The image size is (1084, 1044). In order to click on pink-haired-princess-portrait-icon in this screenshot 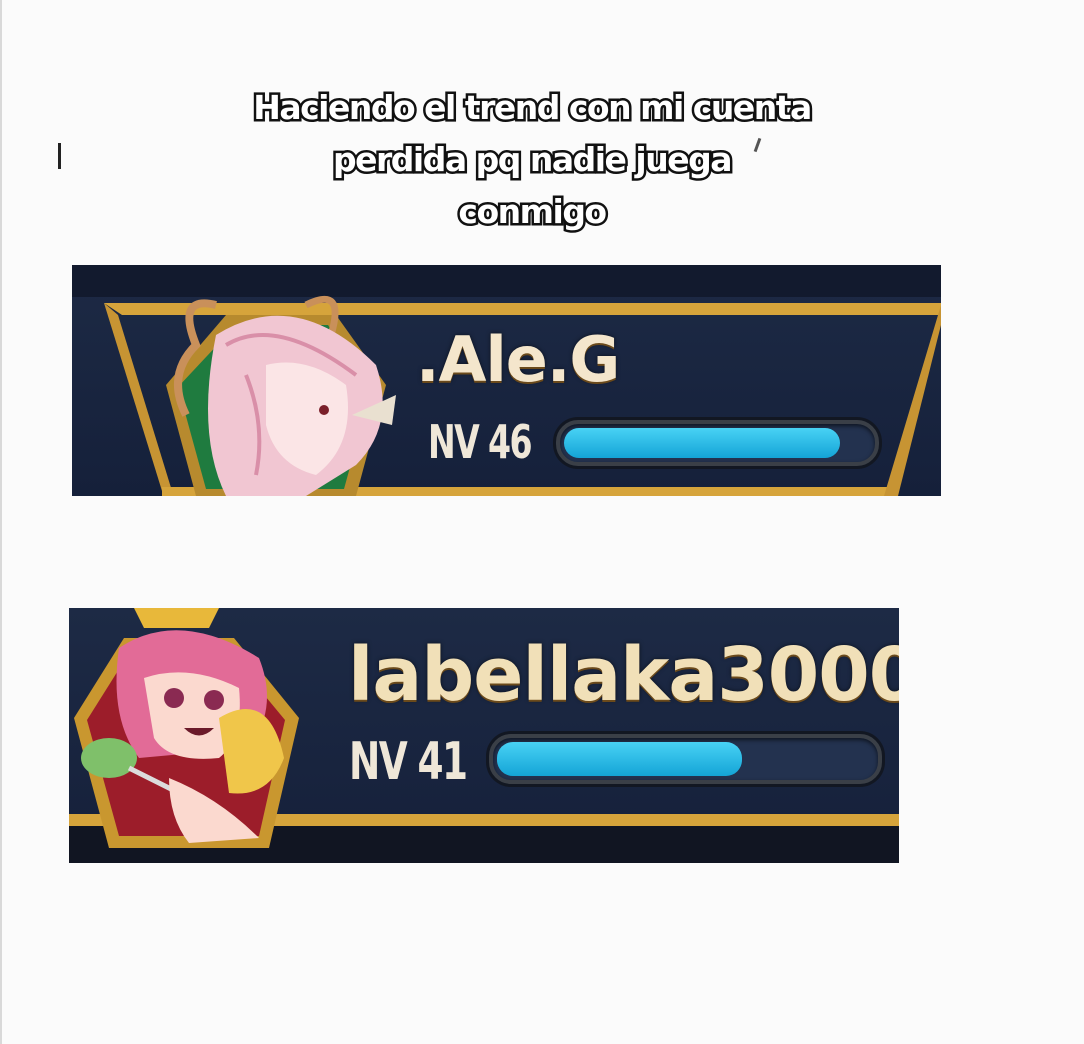, I will do `click(186, 728)`.